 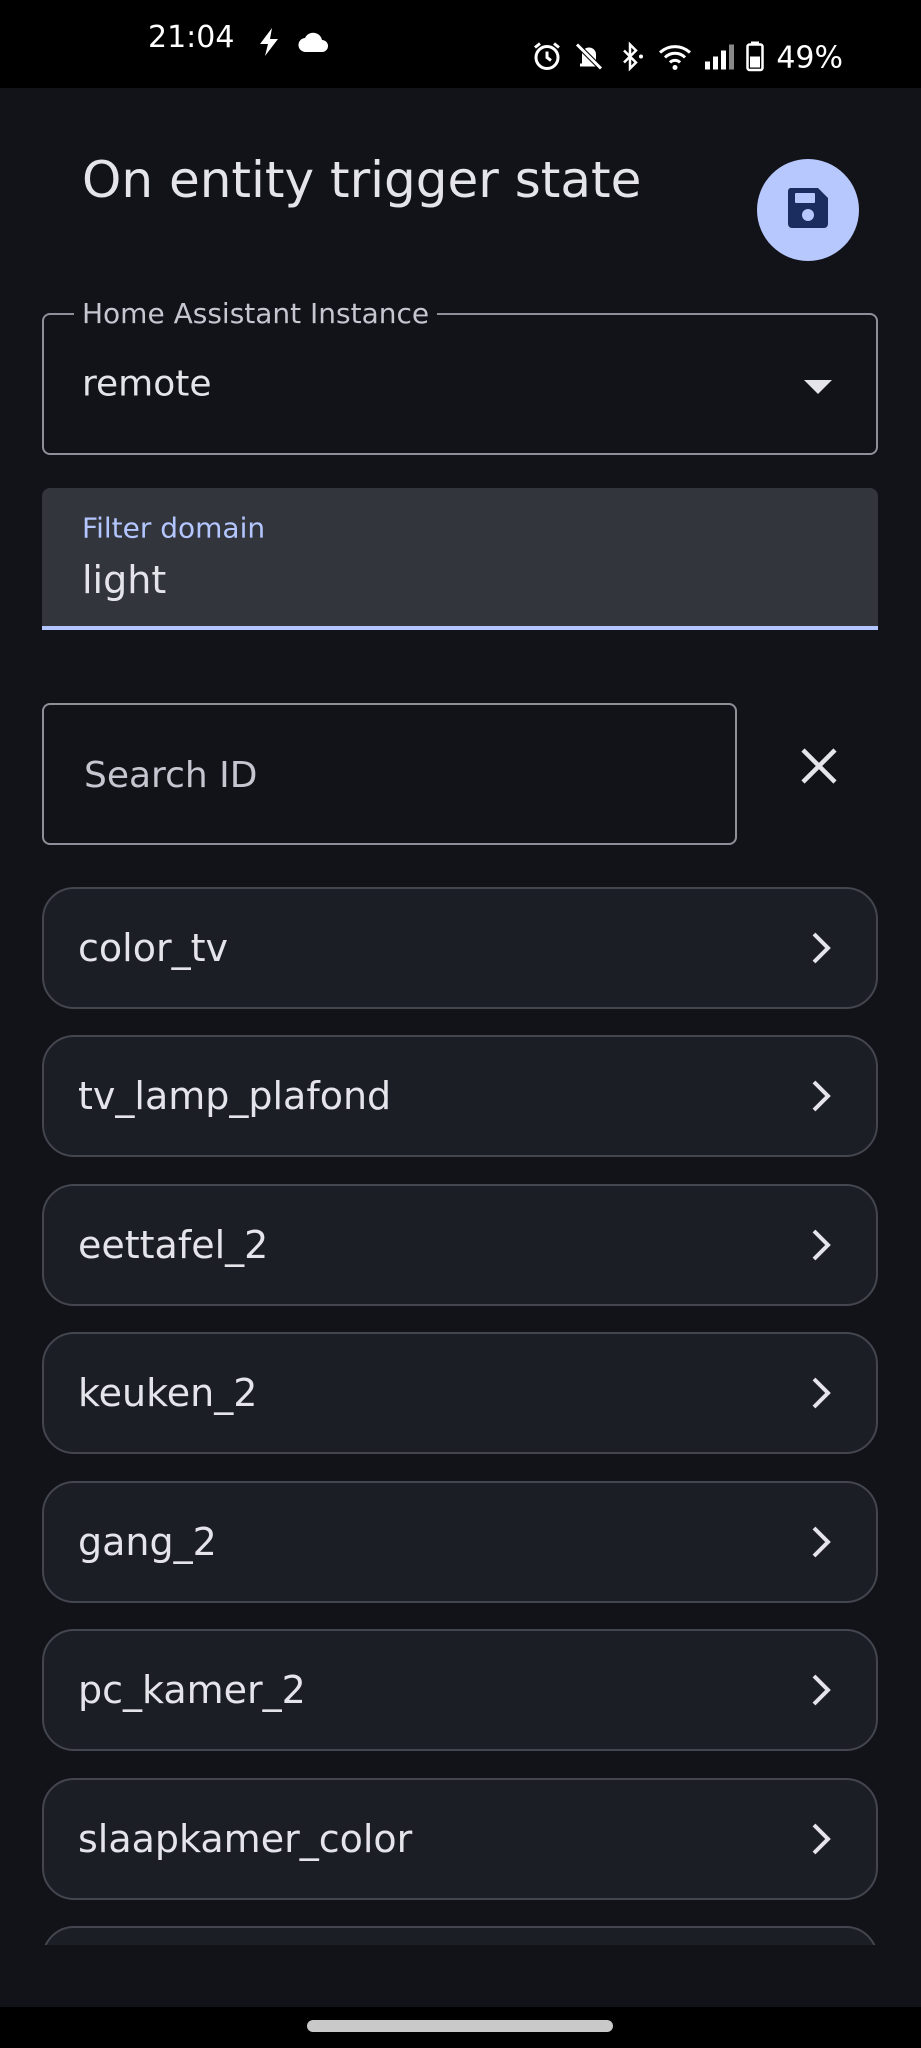 What do you see at coordinates (192, 1690) in the screenshot?
I see `list-item-label: pc_kamer_2` at bounding box center [192, 1690].